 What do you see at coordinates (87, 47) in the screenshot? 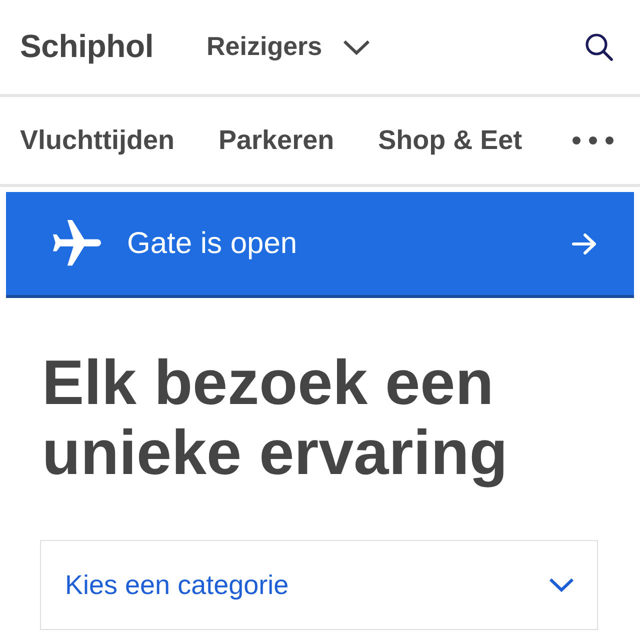
I see `logo-wordmark: Schiphol` at bounding box center [87, 47].